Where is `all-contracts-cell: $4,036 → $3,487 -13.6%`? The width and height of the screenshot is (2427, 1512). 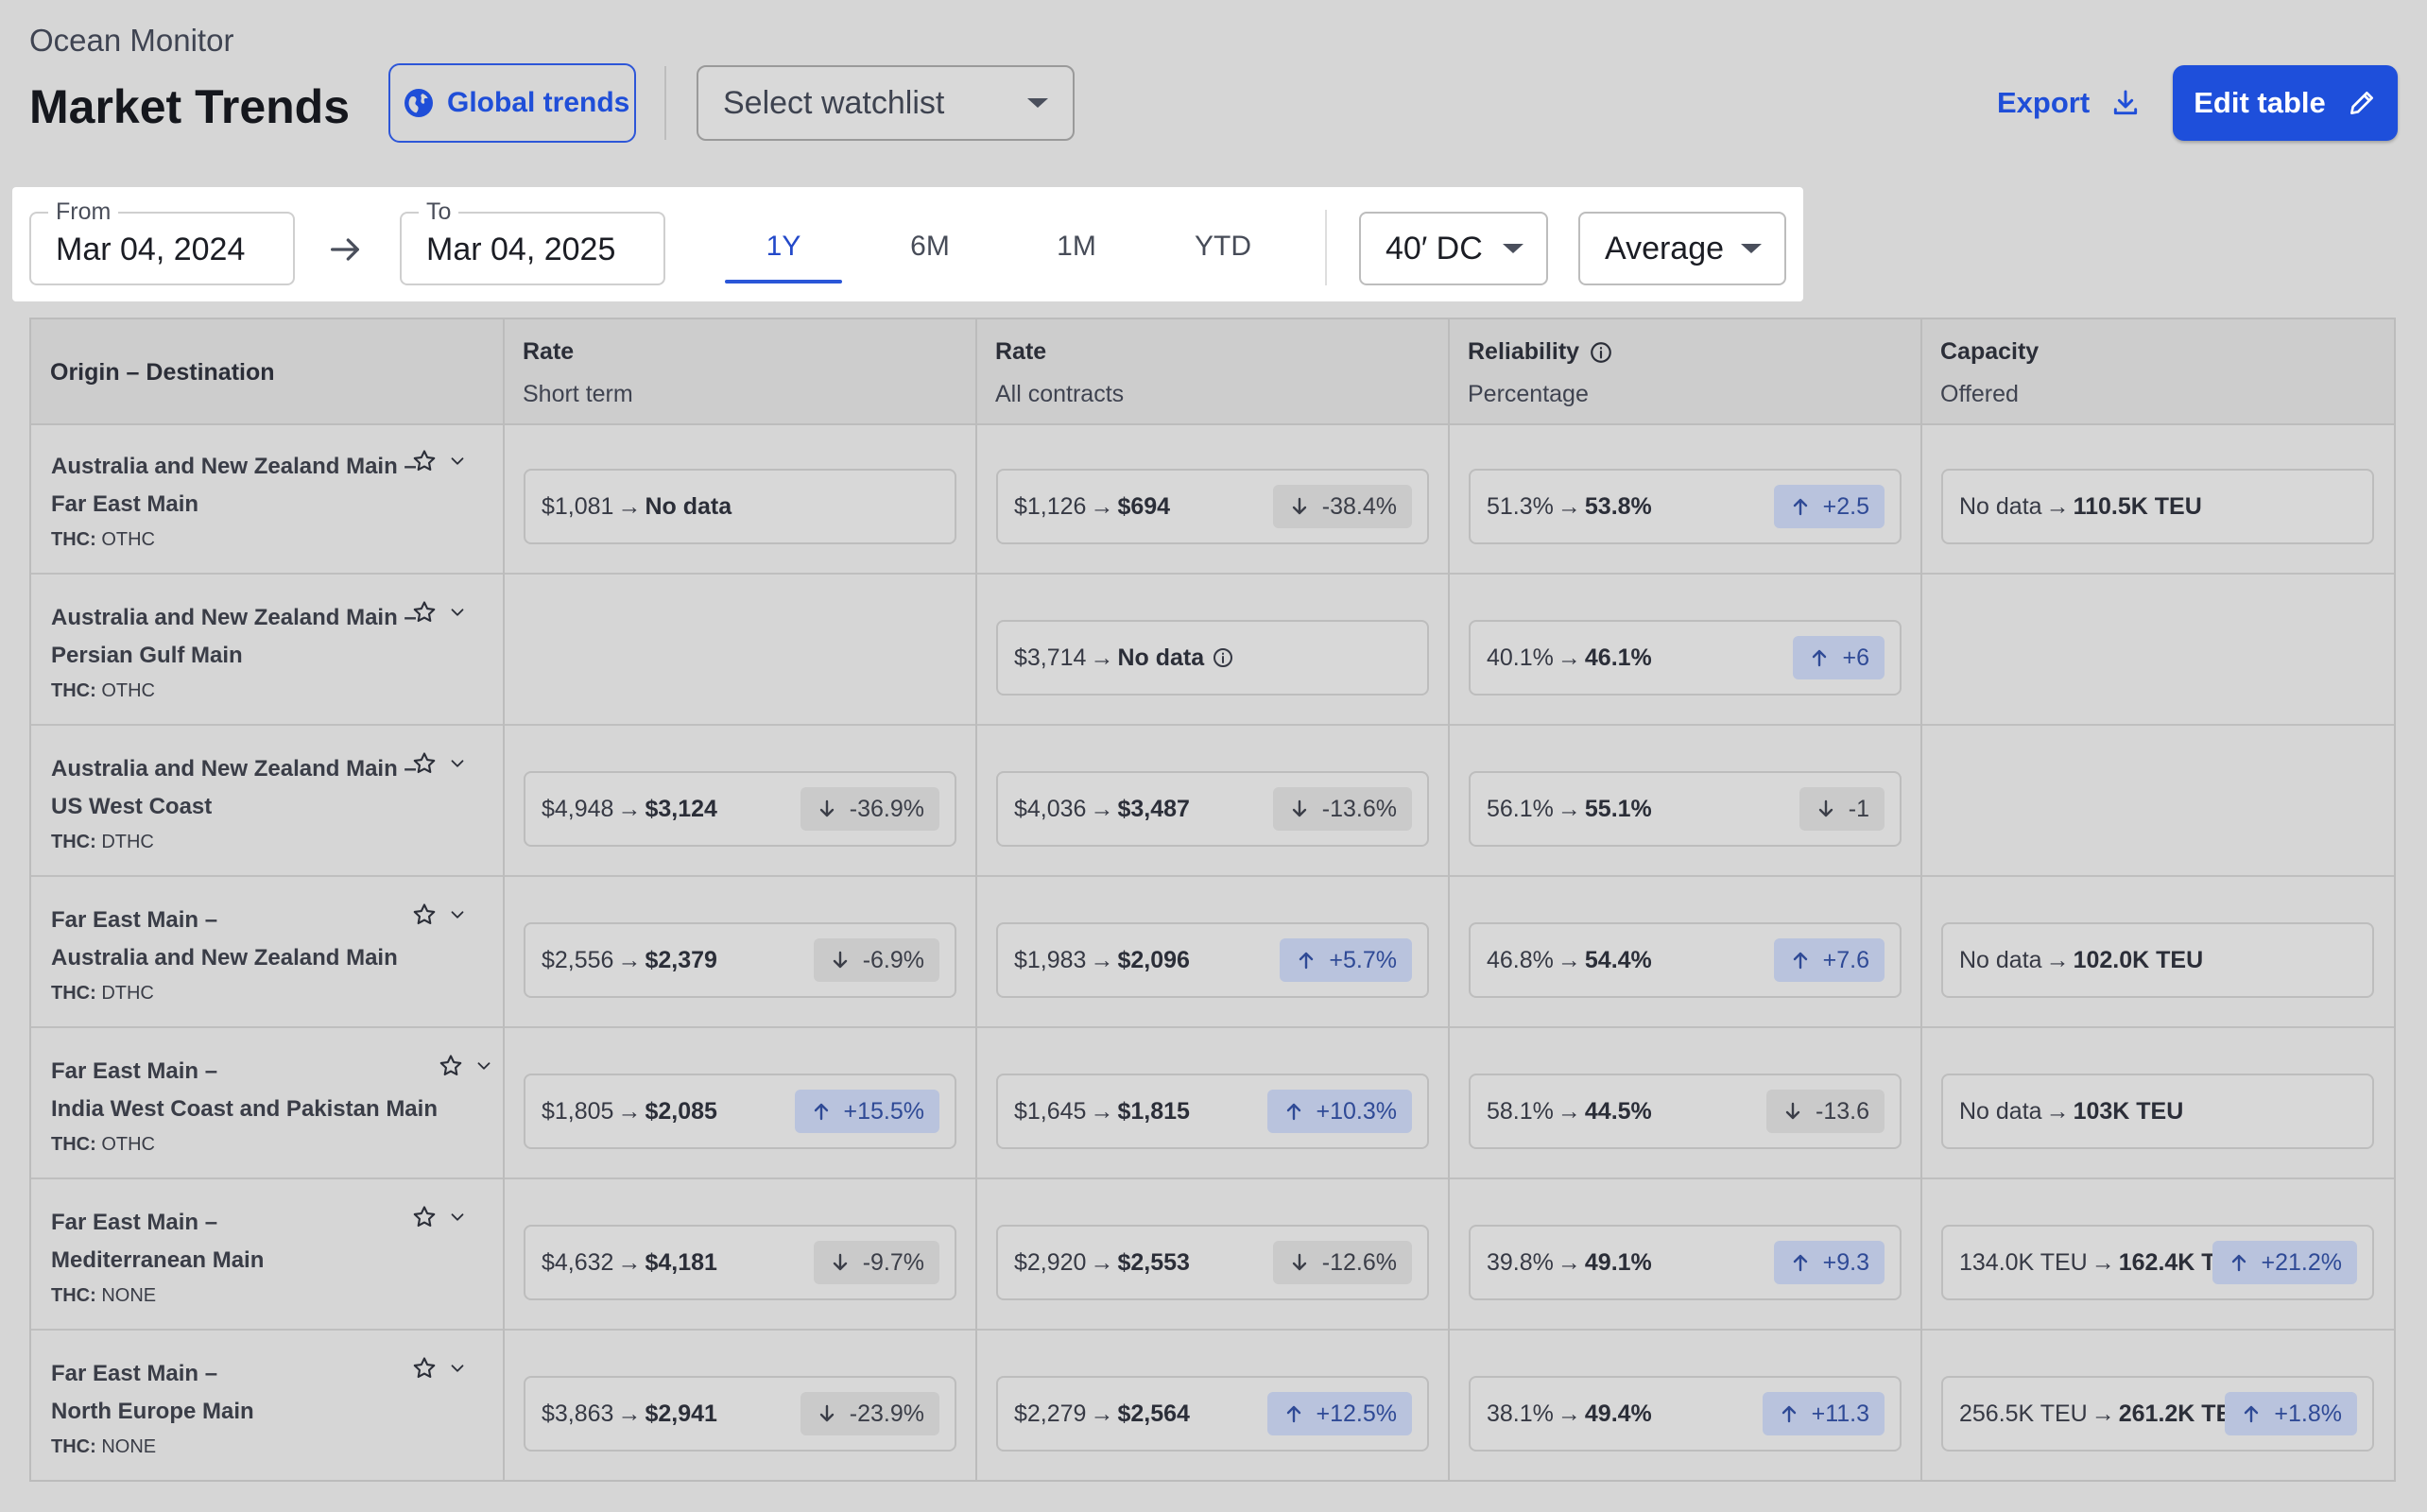 all-contracts-cell: $4,036 → $3,487 -13.6% is located at coordinates (1212, 809).